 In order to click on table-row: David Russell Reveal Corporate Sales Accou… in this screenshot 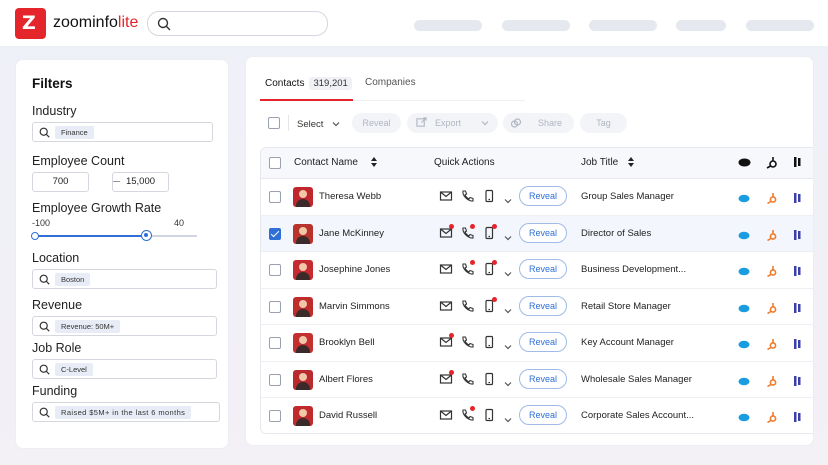, I will do `click(537, 415)`.